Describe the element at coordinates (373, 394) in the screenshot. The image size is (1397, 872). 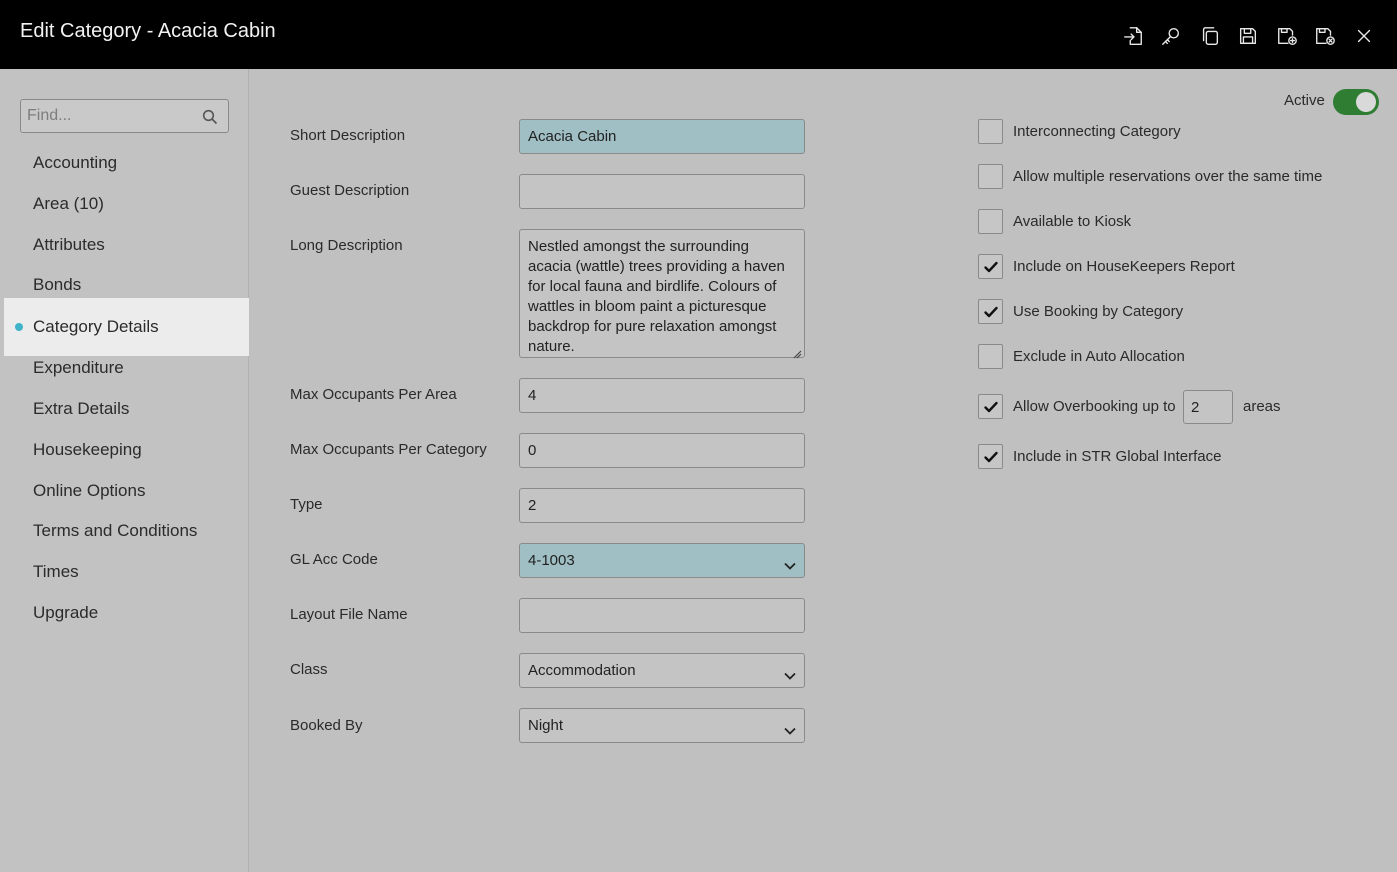
I see `max-occupants-area-label: Max Occupants Per Area` at that location.